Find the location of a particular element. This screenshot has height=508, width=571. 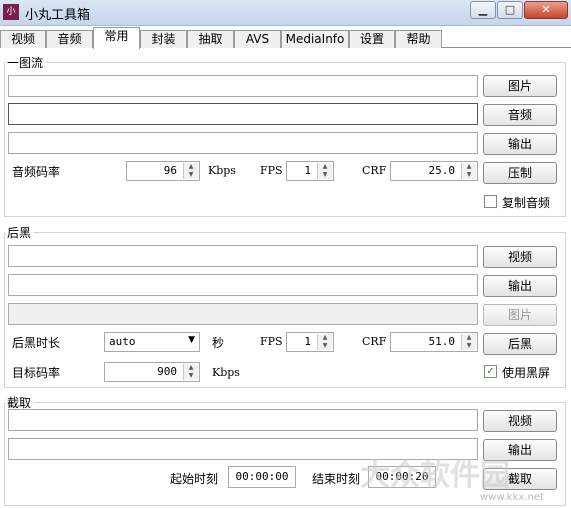

output-path-field is located at coordinates (243, 143).